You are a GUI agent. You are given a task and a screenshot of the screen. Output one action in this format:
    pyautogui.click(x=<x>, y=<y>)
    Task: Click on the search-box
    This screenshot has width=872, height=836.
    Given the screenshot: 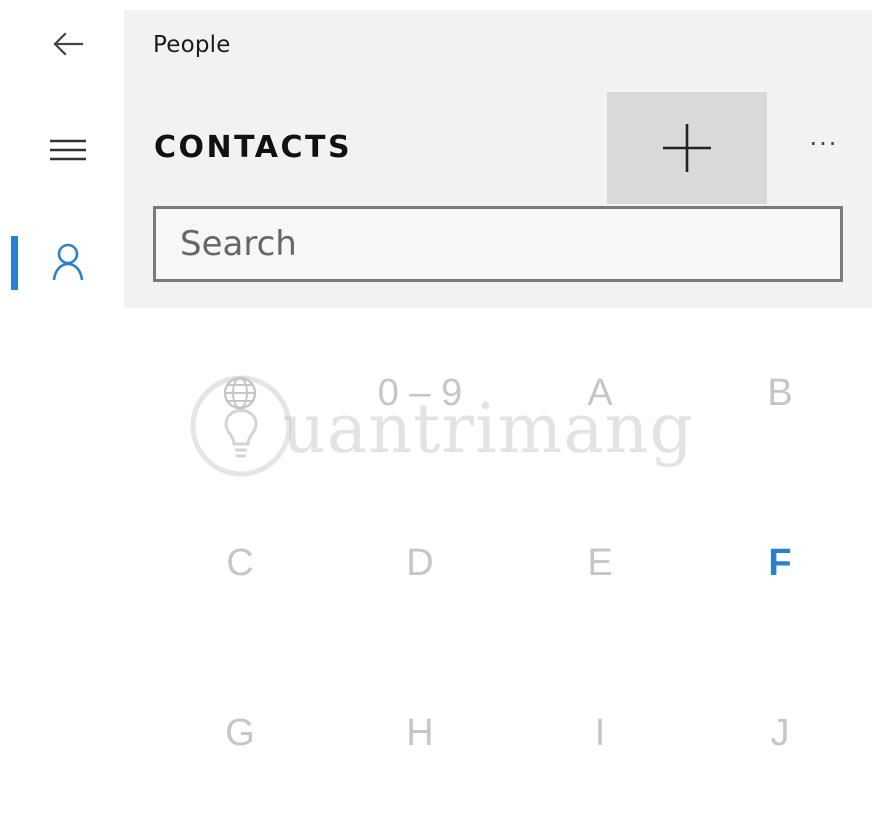 What is the action you would take?
    pyautogui.click(x=498, y=244)
    